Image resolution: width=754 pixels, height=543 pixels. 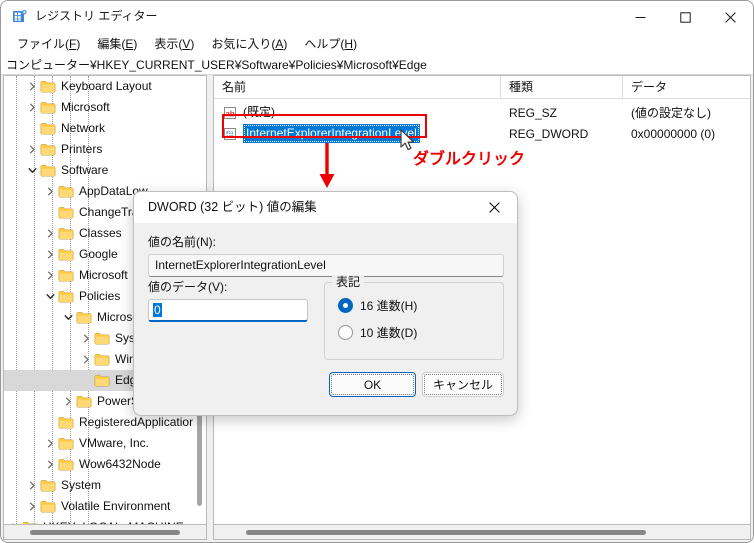 What do you see at coordinates (324, 43) in the screenshot?
I see `menu-help-label: ヘルプ(` at bounding box center [324, 43].